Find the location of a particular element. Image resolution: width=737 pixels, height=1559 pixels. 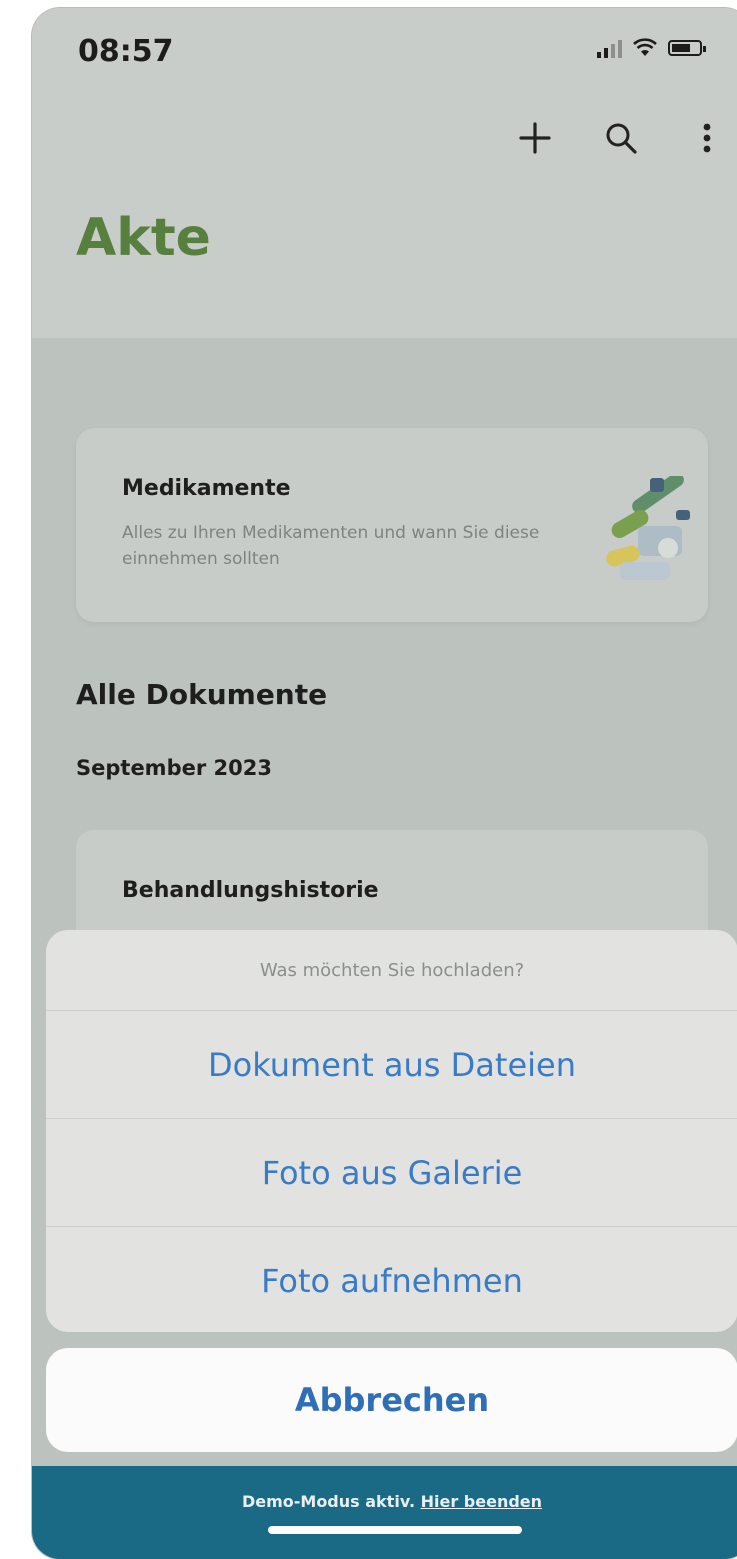

search-button is located at coordinates (621, 138).